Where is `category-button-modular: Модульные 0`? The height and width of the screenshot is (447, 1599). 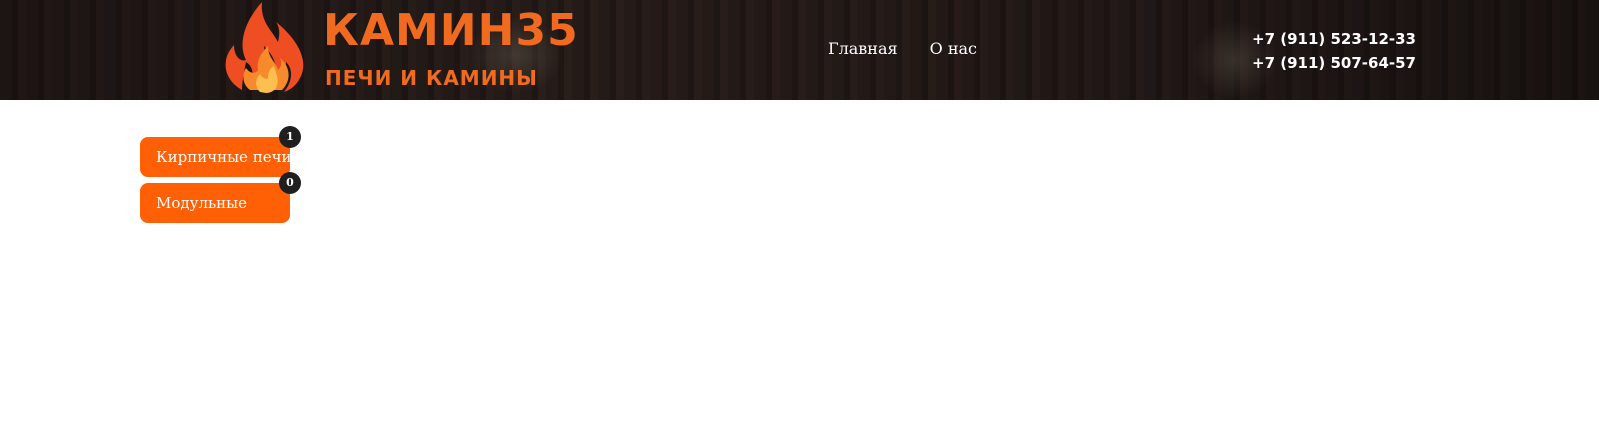 category-button-modular: Модульные 0 is located at coordinates (220, 197).